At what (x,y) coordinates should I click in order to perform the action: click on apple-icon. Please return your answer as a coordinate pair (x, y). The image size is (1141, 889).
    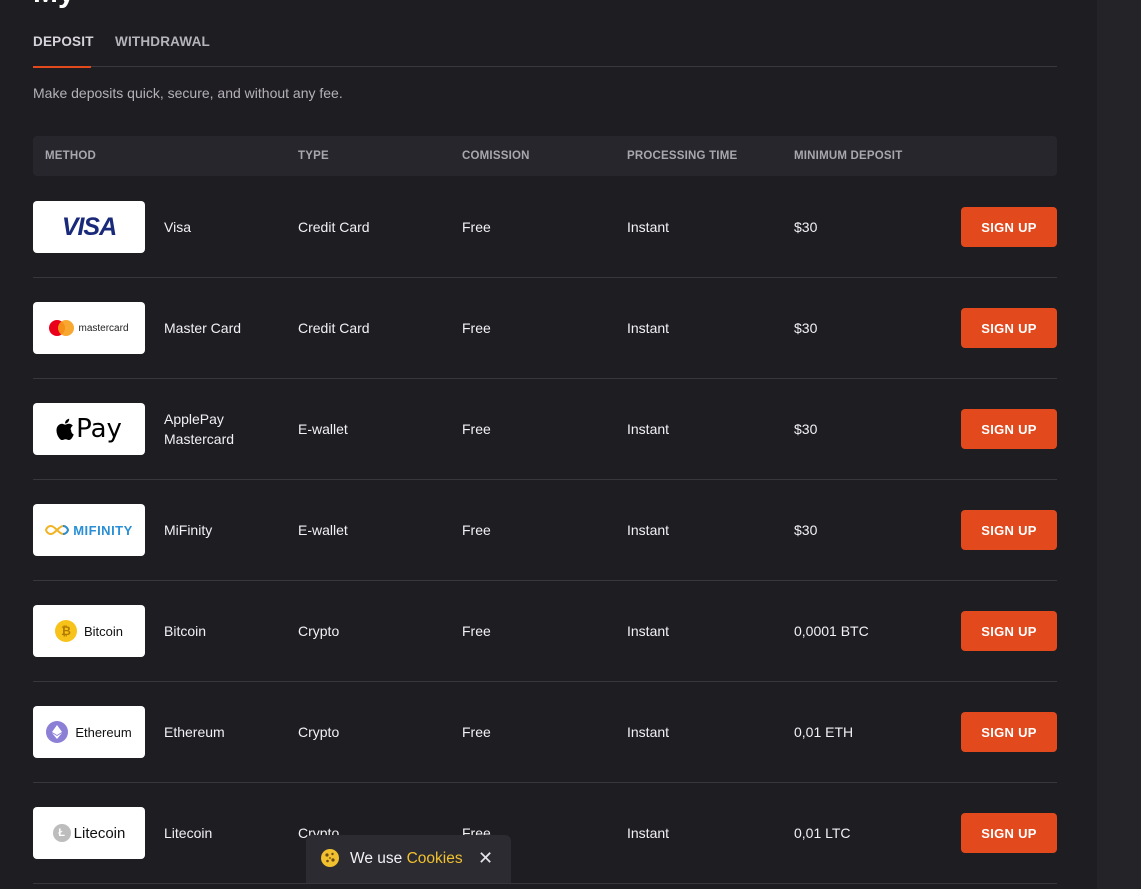
    Looking at the image, I should click on (65, 429).